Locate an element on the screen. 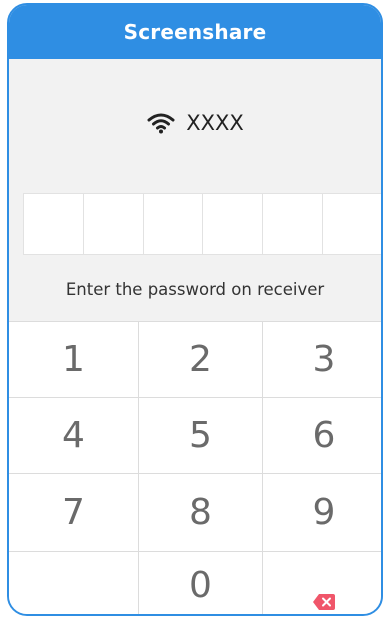  key-6: 6 is located at coordinates (322, 436).